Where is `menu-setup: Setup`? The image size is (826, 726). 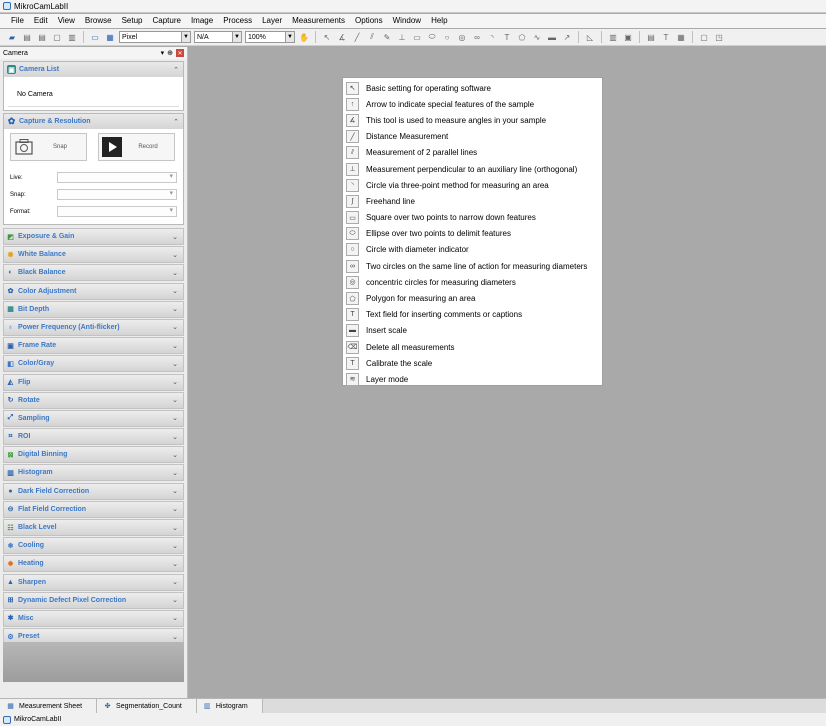
menu-setup: Setup is located at coordinates (132, 21).